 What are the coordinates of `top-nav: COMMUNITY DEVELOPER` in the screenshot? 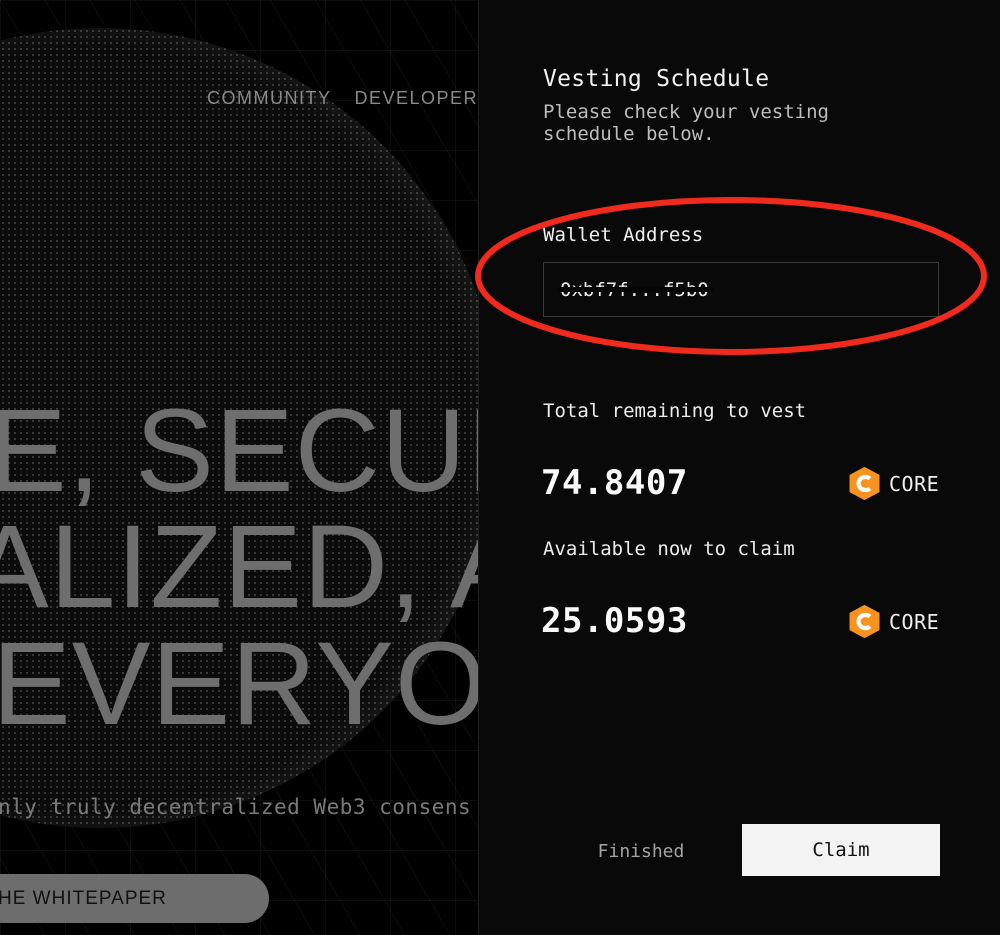 It's located at (342, 98).